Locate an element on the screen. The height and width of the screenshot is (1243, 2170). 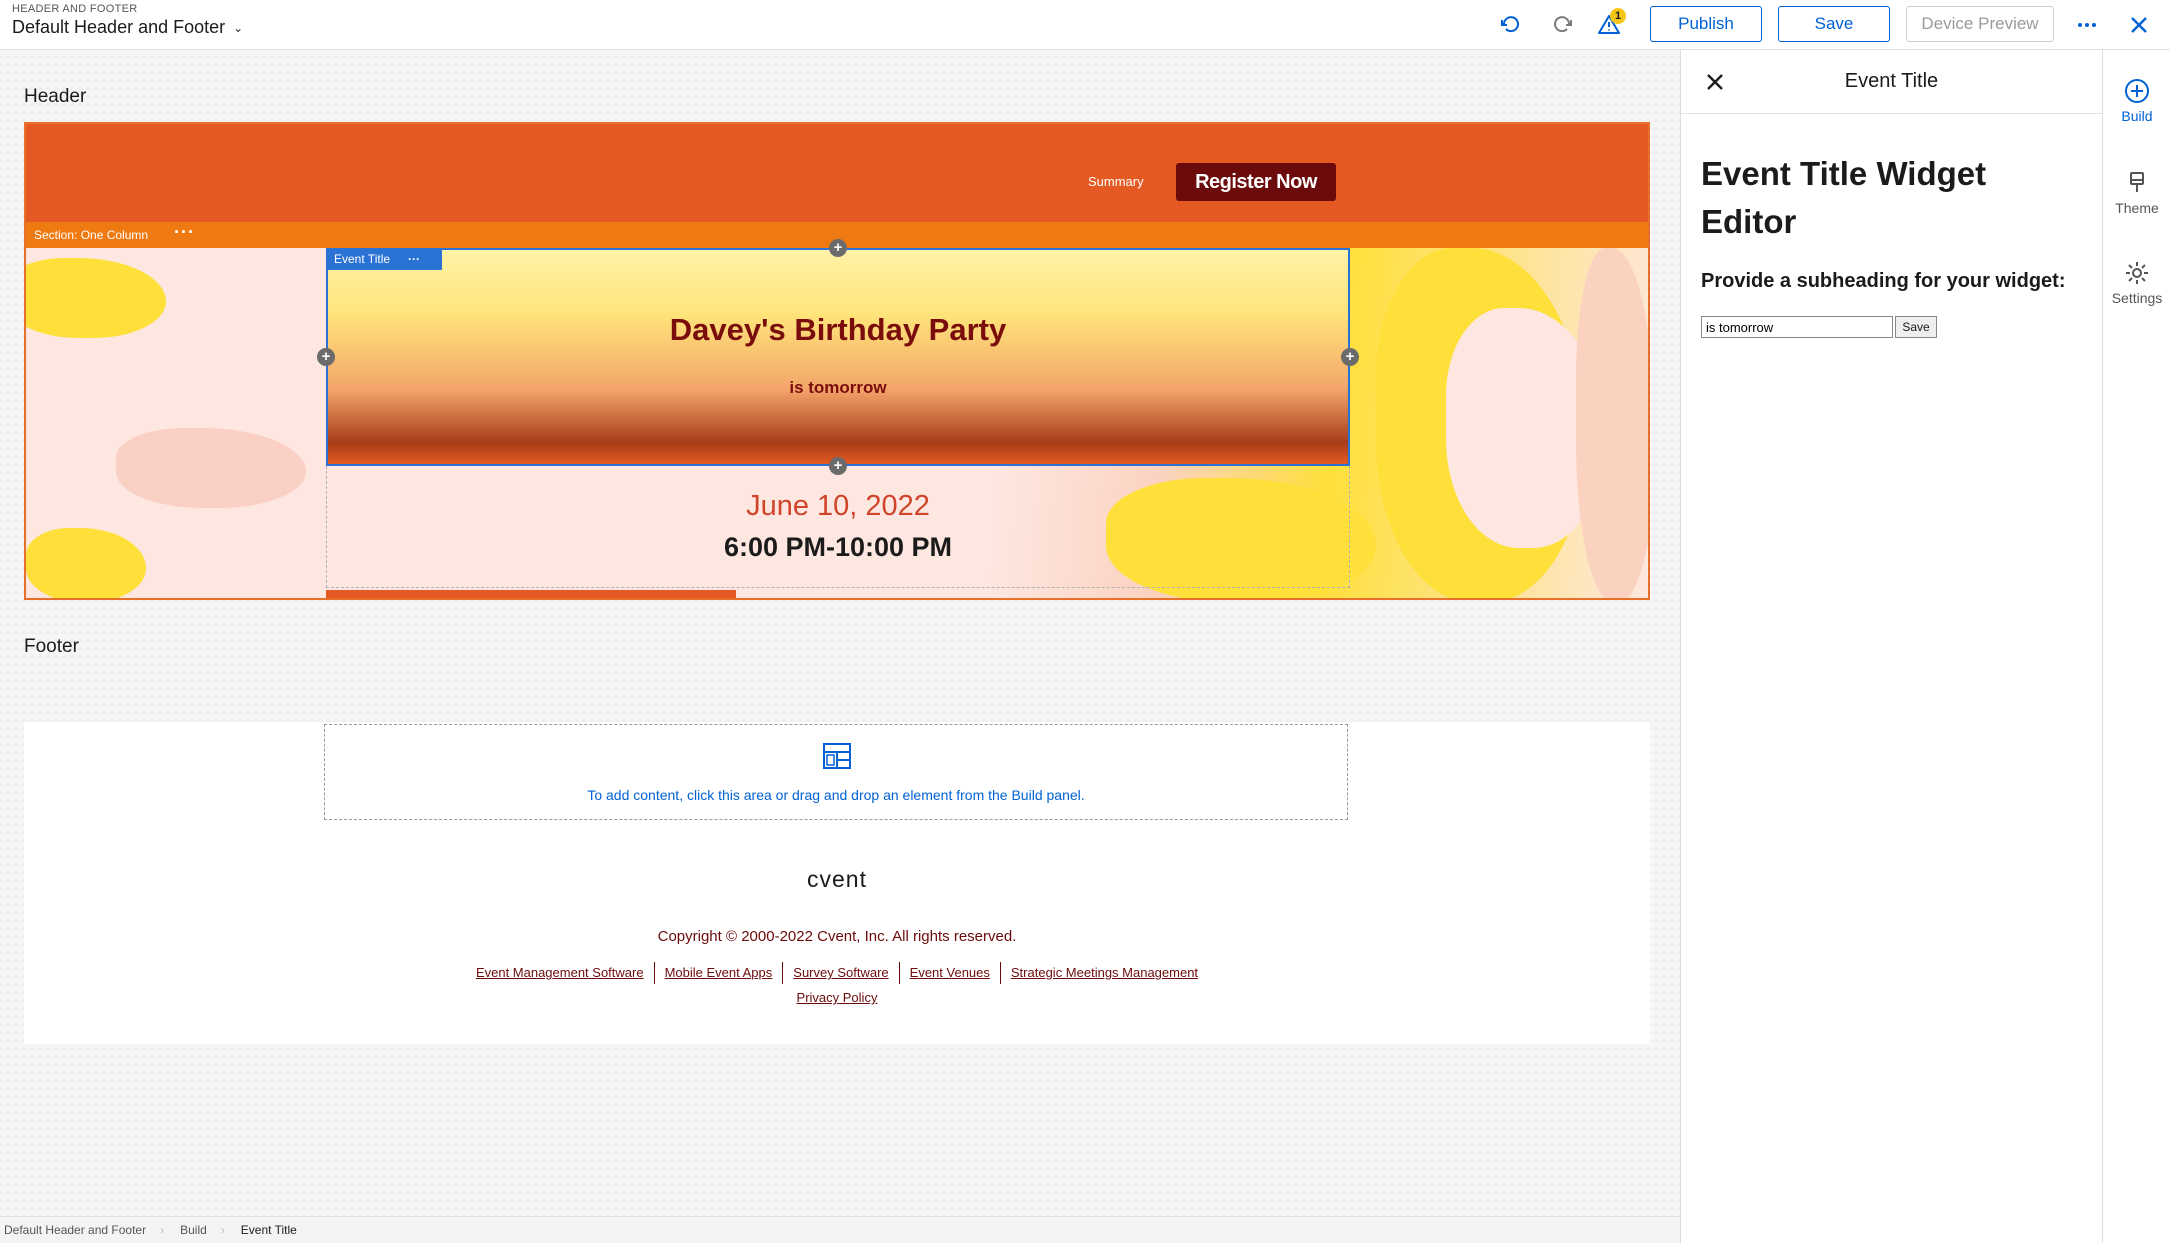
publish-button: Publish is located at coordinates (1706, 24).